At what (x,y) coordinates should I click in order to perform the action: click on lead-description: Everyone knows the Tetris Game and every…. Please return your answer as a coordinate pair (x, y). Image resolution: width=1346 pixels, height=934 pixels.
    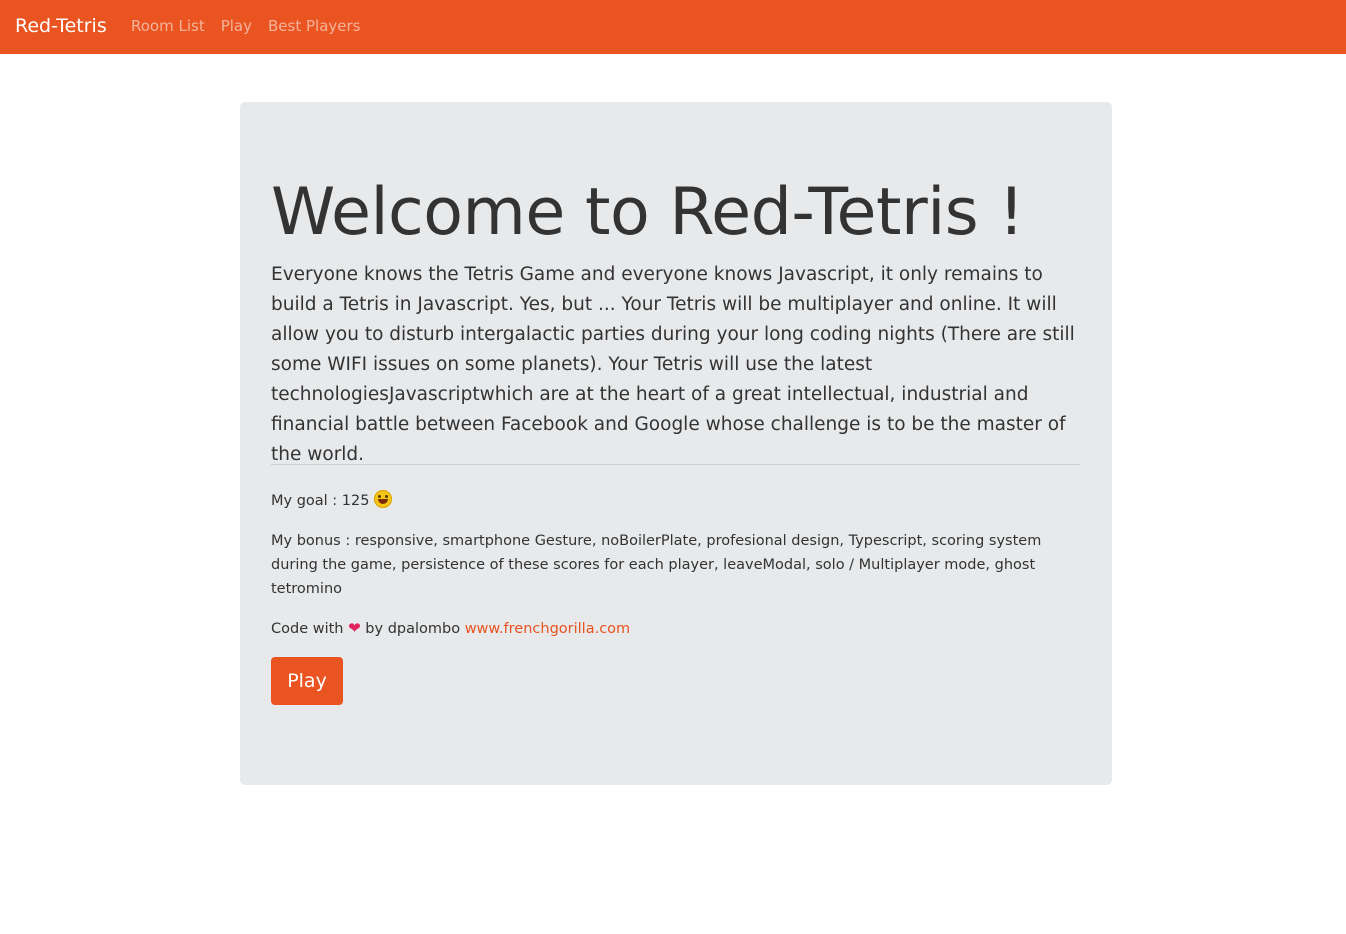
    Looking at the image, I should click on (673, 364).